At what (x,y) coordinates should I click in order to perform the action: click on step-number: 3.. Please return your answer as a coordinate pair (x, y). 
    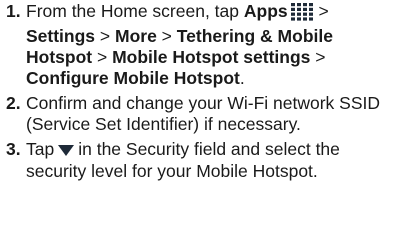
    Looking at the image, I should click on (13, 149).